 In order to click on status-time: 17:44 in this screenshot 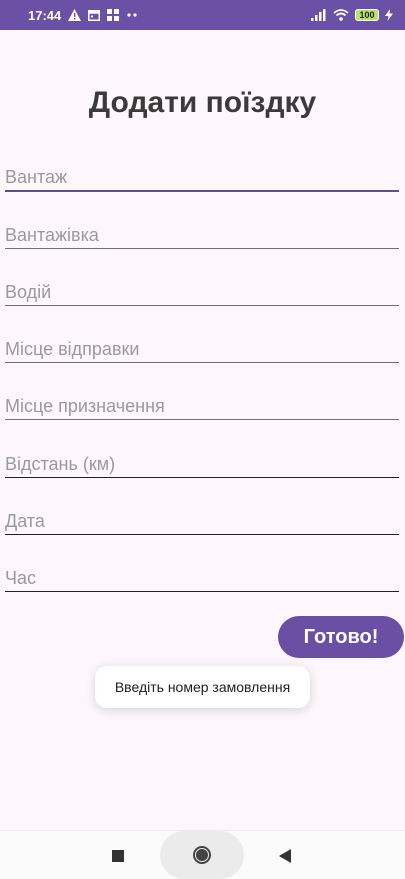, I will do `click(45, 15)`.